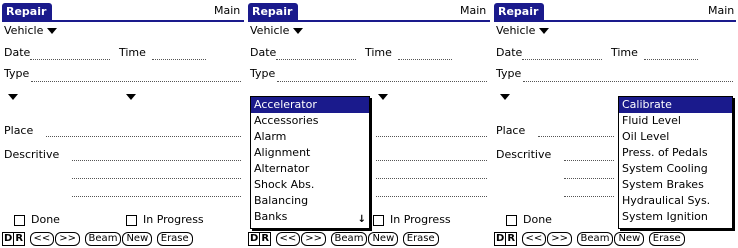 The height and width of the screenshot is (248, 738). What do you see at coordinates (420, 219) in the screenshot?
I see `in-progress-label: In Progress` at bounding box center [420, 219].